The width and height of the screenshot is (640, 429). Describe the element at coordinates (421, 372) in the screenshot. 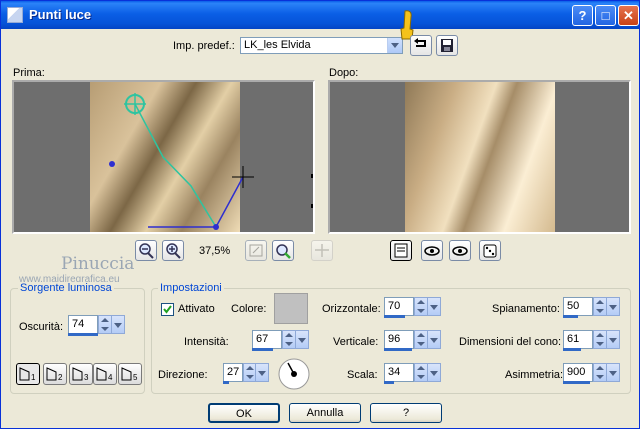

I see `scale-updown` at that location.